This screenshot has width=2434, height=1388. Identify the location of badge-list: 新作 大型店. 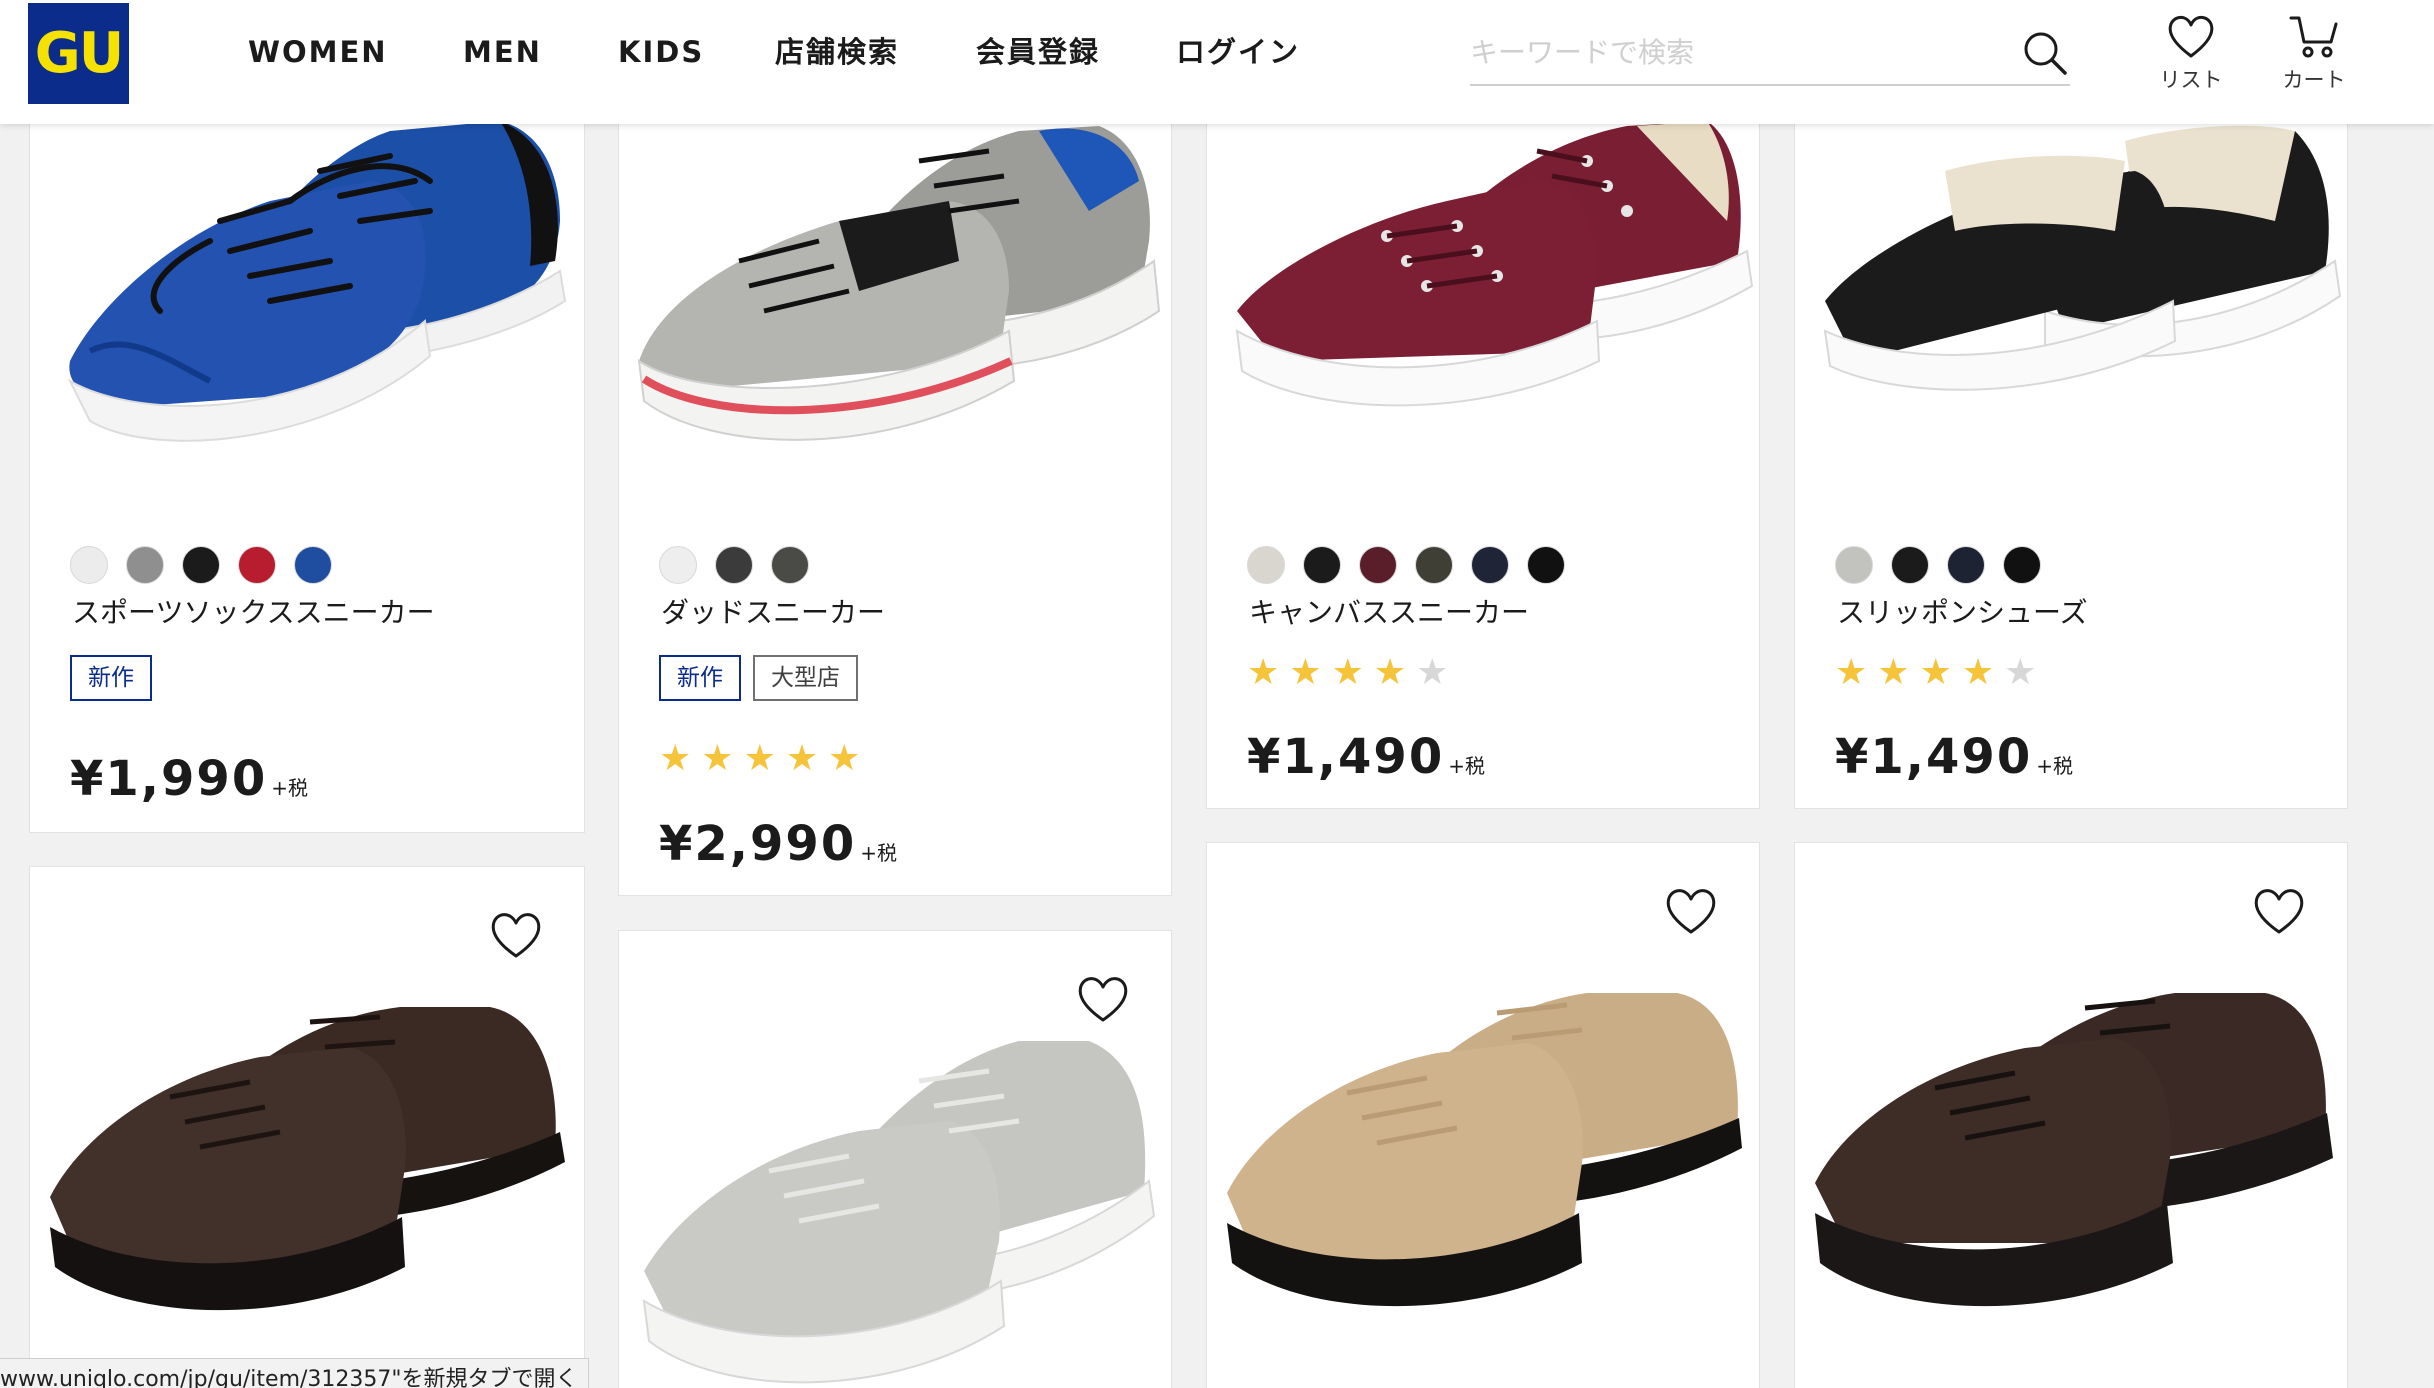
(758, 678).